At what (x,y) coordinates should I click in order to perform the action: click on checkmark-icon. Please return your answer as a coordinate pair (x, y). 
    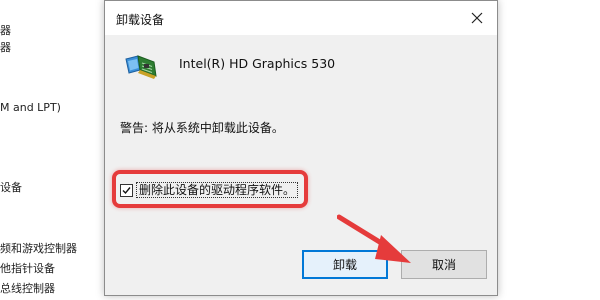
    Looking at the image, I should click on (126, 190).